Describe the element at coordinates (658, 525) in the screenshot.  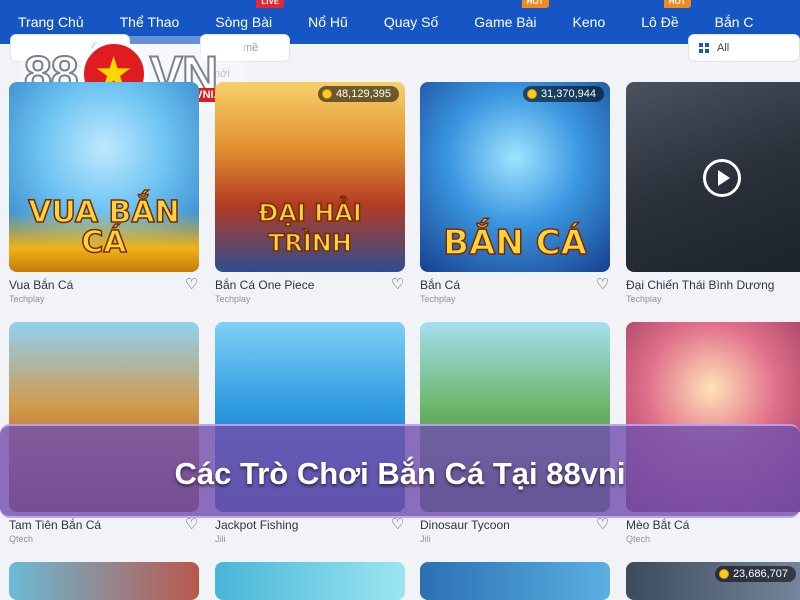
I see `game-name: Mèo Bắt Cá` at that location.